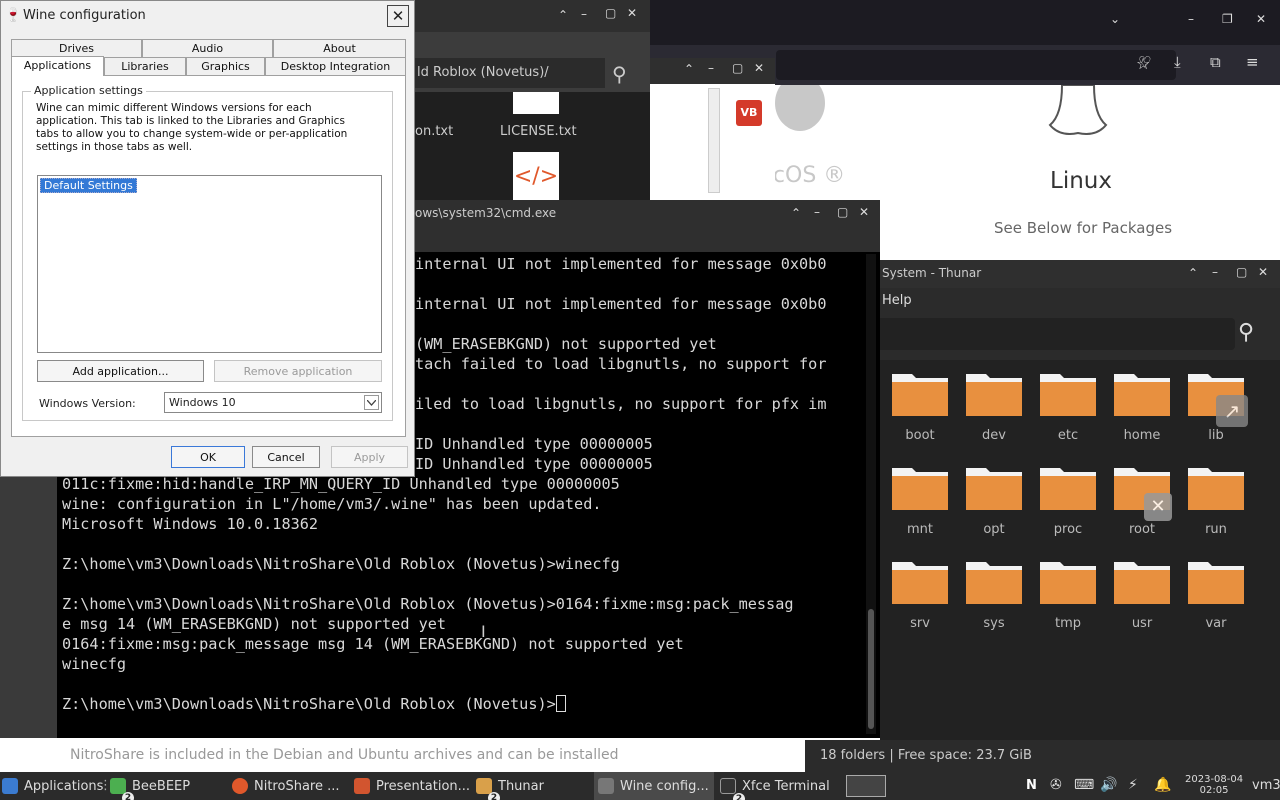  I want to click on ok-button: OK, so click(208, 457).